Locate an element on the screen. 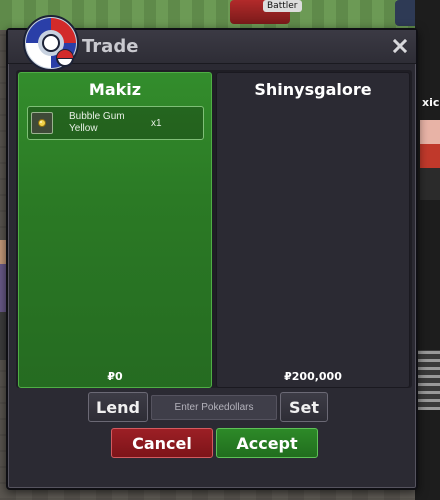  money-controls: Lend Set is located at coordinates (213, 407).